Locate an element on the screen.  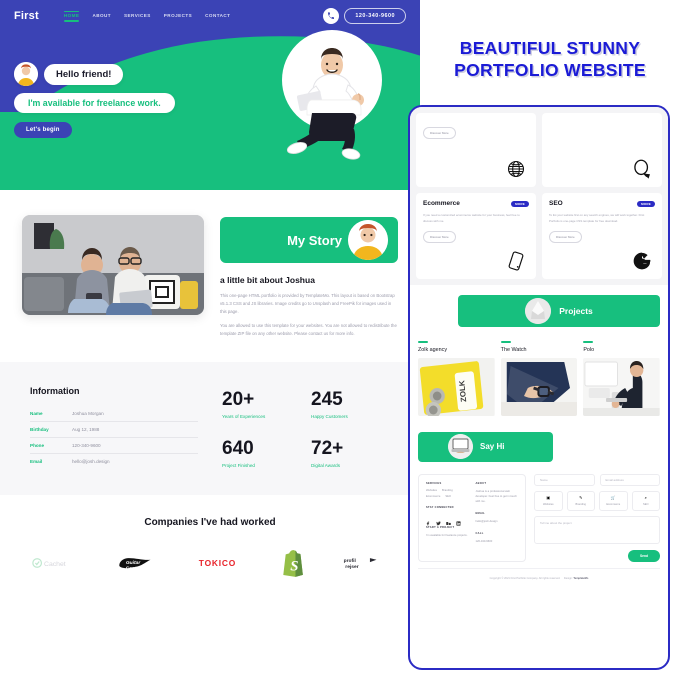
stat-years: 20+ Years of Experiences is located at coordinates (261, 405).